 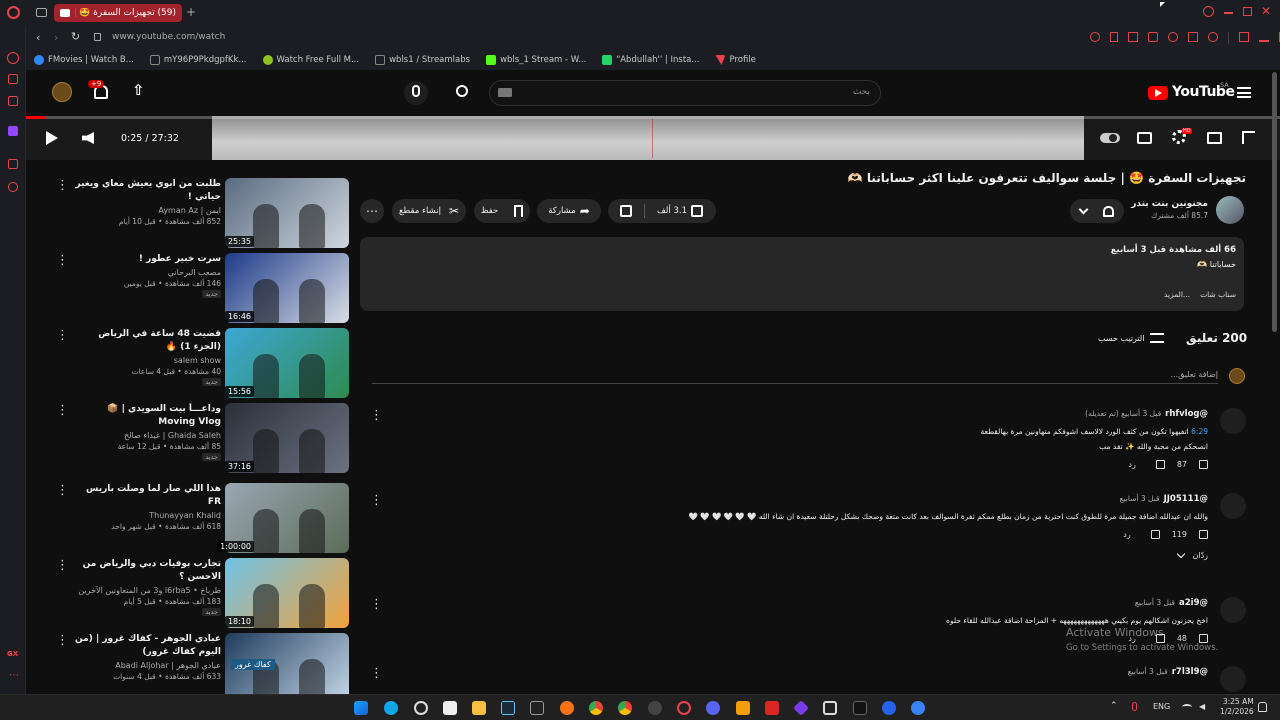 I want to click on close-icon: ✕, so click(x=1266, y=11).